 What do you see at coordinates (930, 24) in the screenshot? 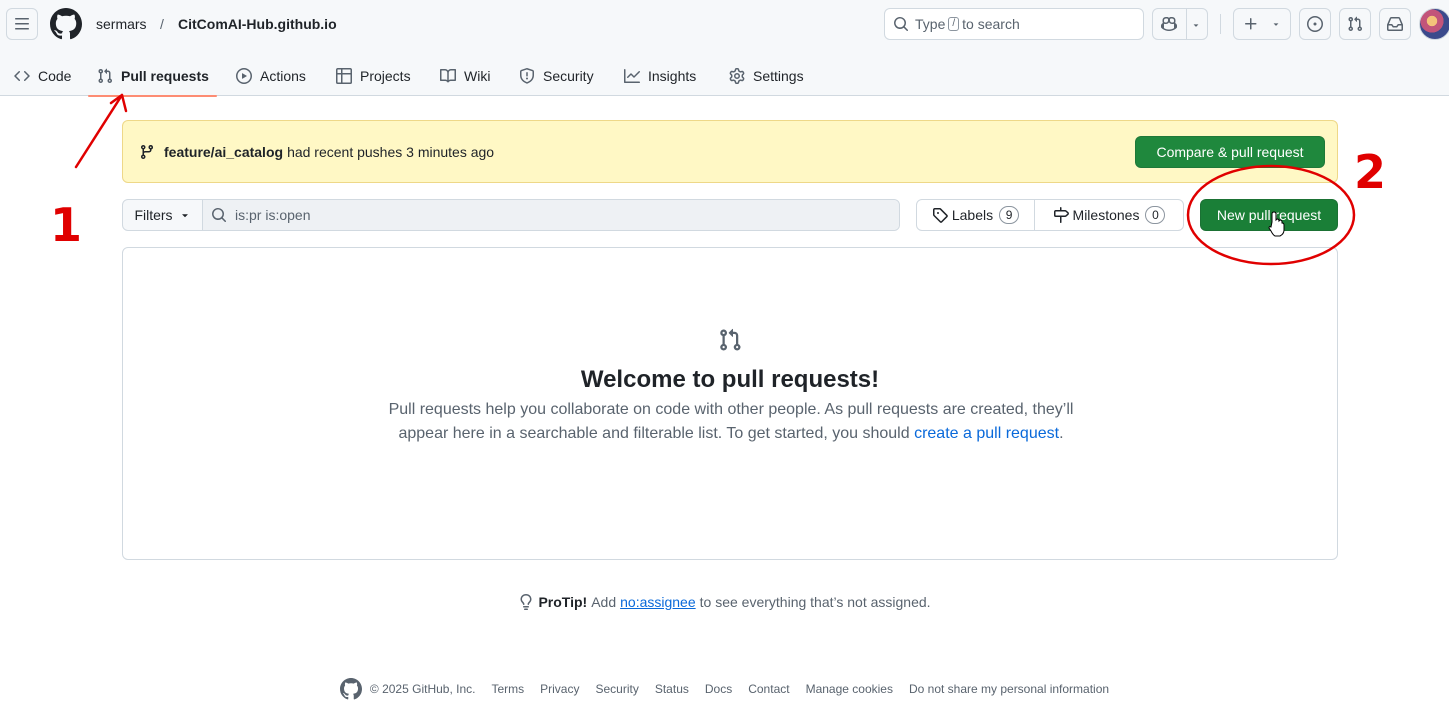
I see `search-prefix: Type` at bounding box center [930, 24].